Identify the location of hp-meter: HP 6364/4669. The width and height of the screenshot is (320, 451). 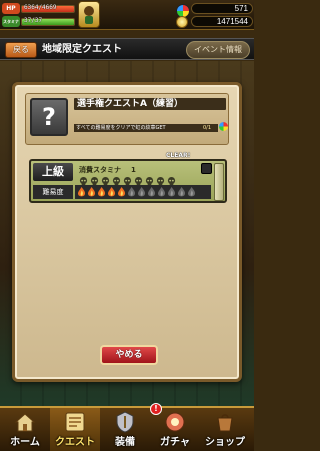
(38, 9).